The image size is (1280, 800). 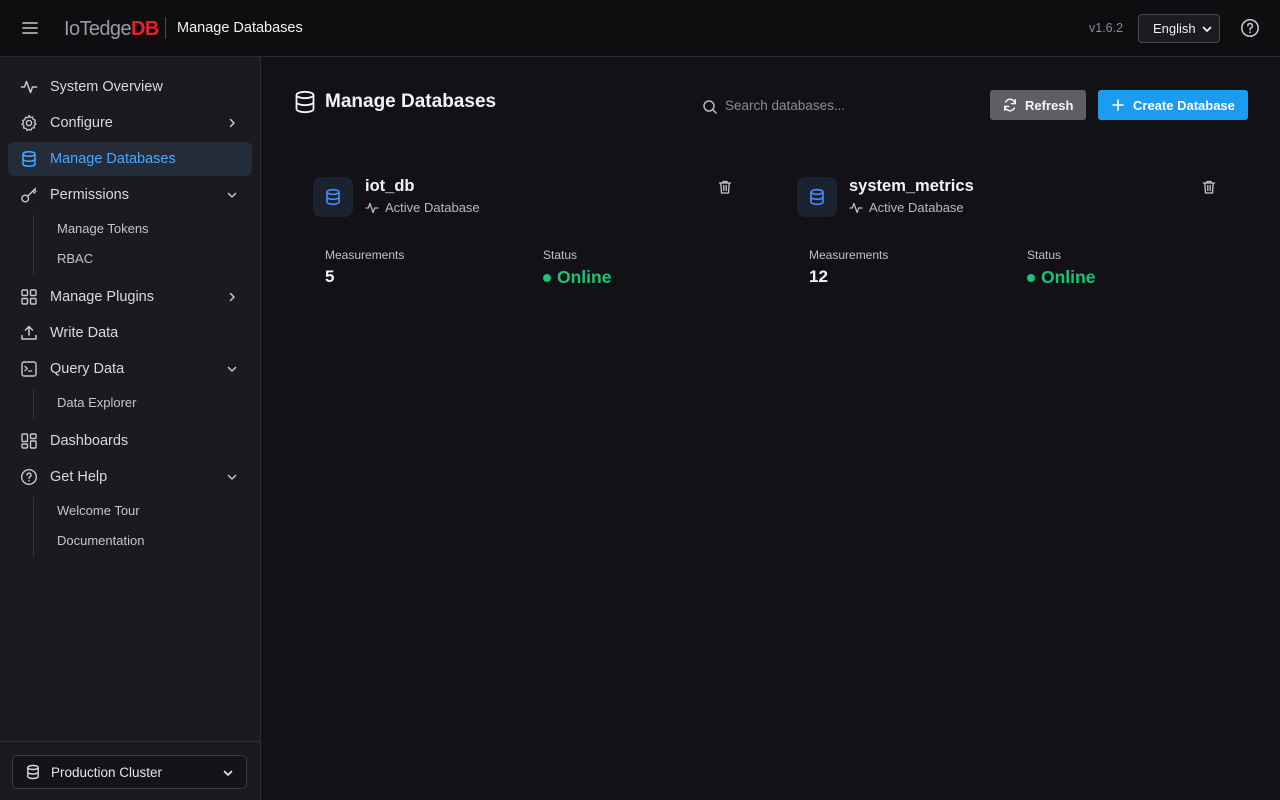 I want to click on hamburger-icon, so click(x=30, y=28).